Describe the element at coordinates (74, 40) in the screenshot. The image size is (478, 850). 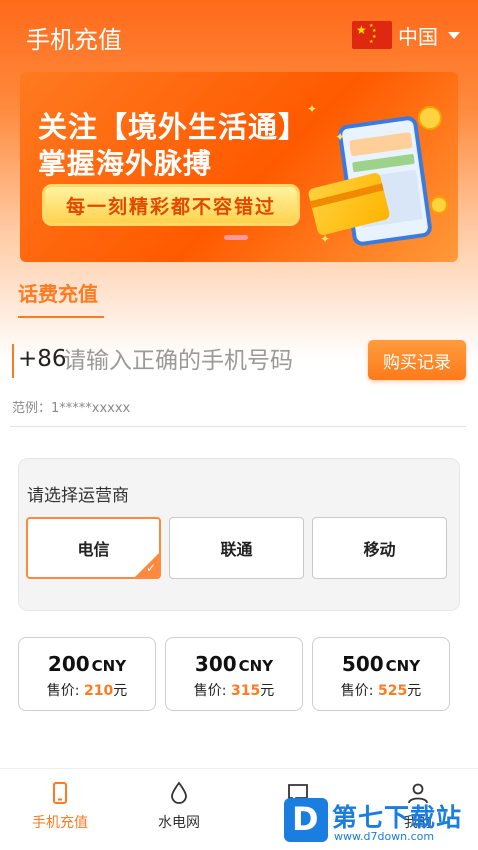
I see `page-title: 手机充值` at that location.